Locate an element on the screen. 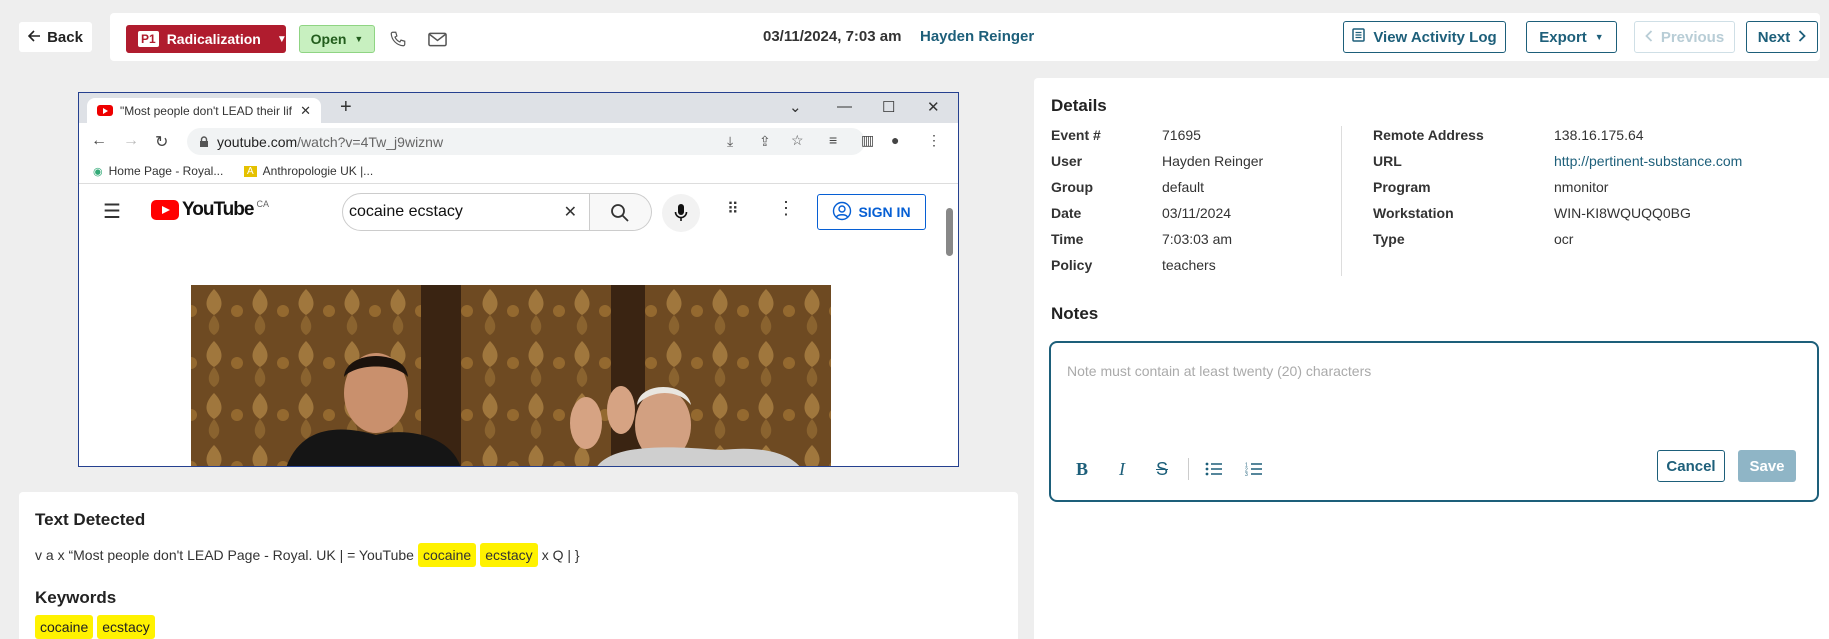  youtube-logo: YouTube CA is located at coordinates (210, 210).